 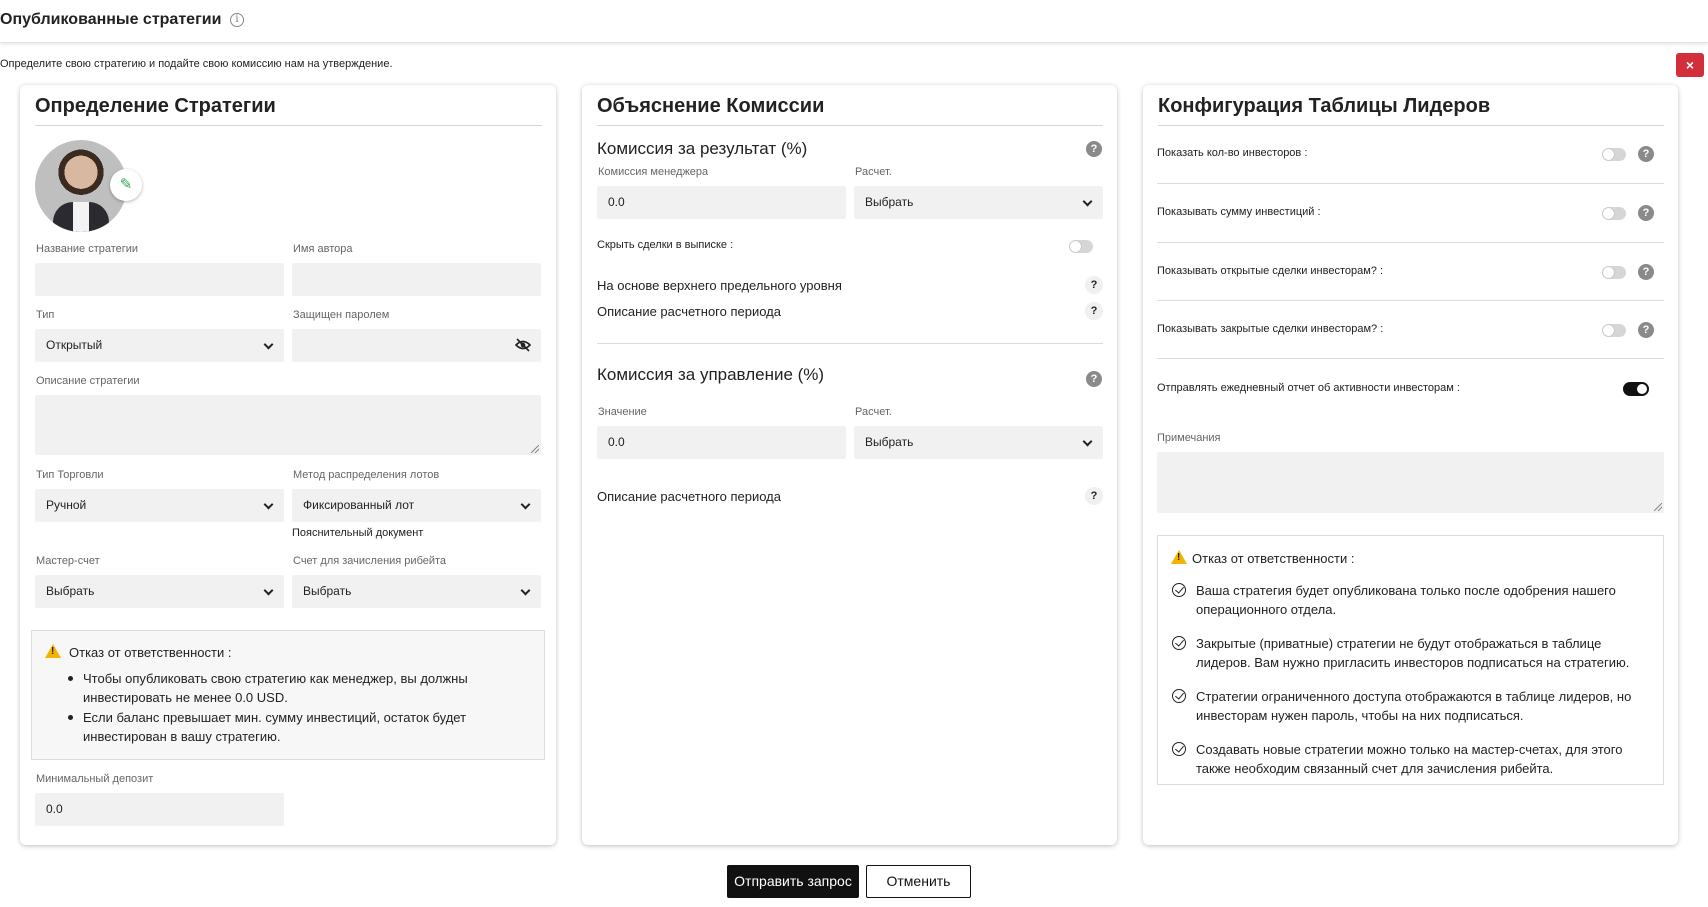 What do you see at coordinates (1270, 271) in the screenshot?
I see `toggle-label: Показывать открытые сделки инвесторам? :` at bounding box center [1270, 271].